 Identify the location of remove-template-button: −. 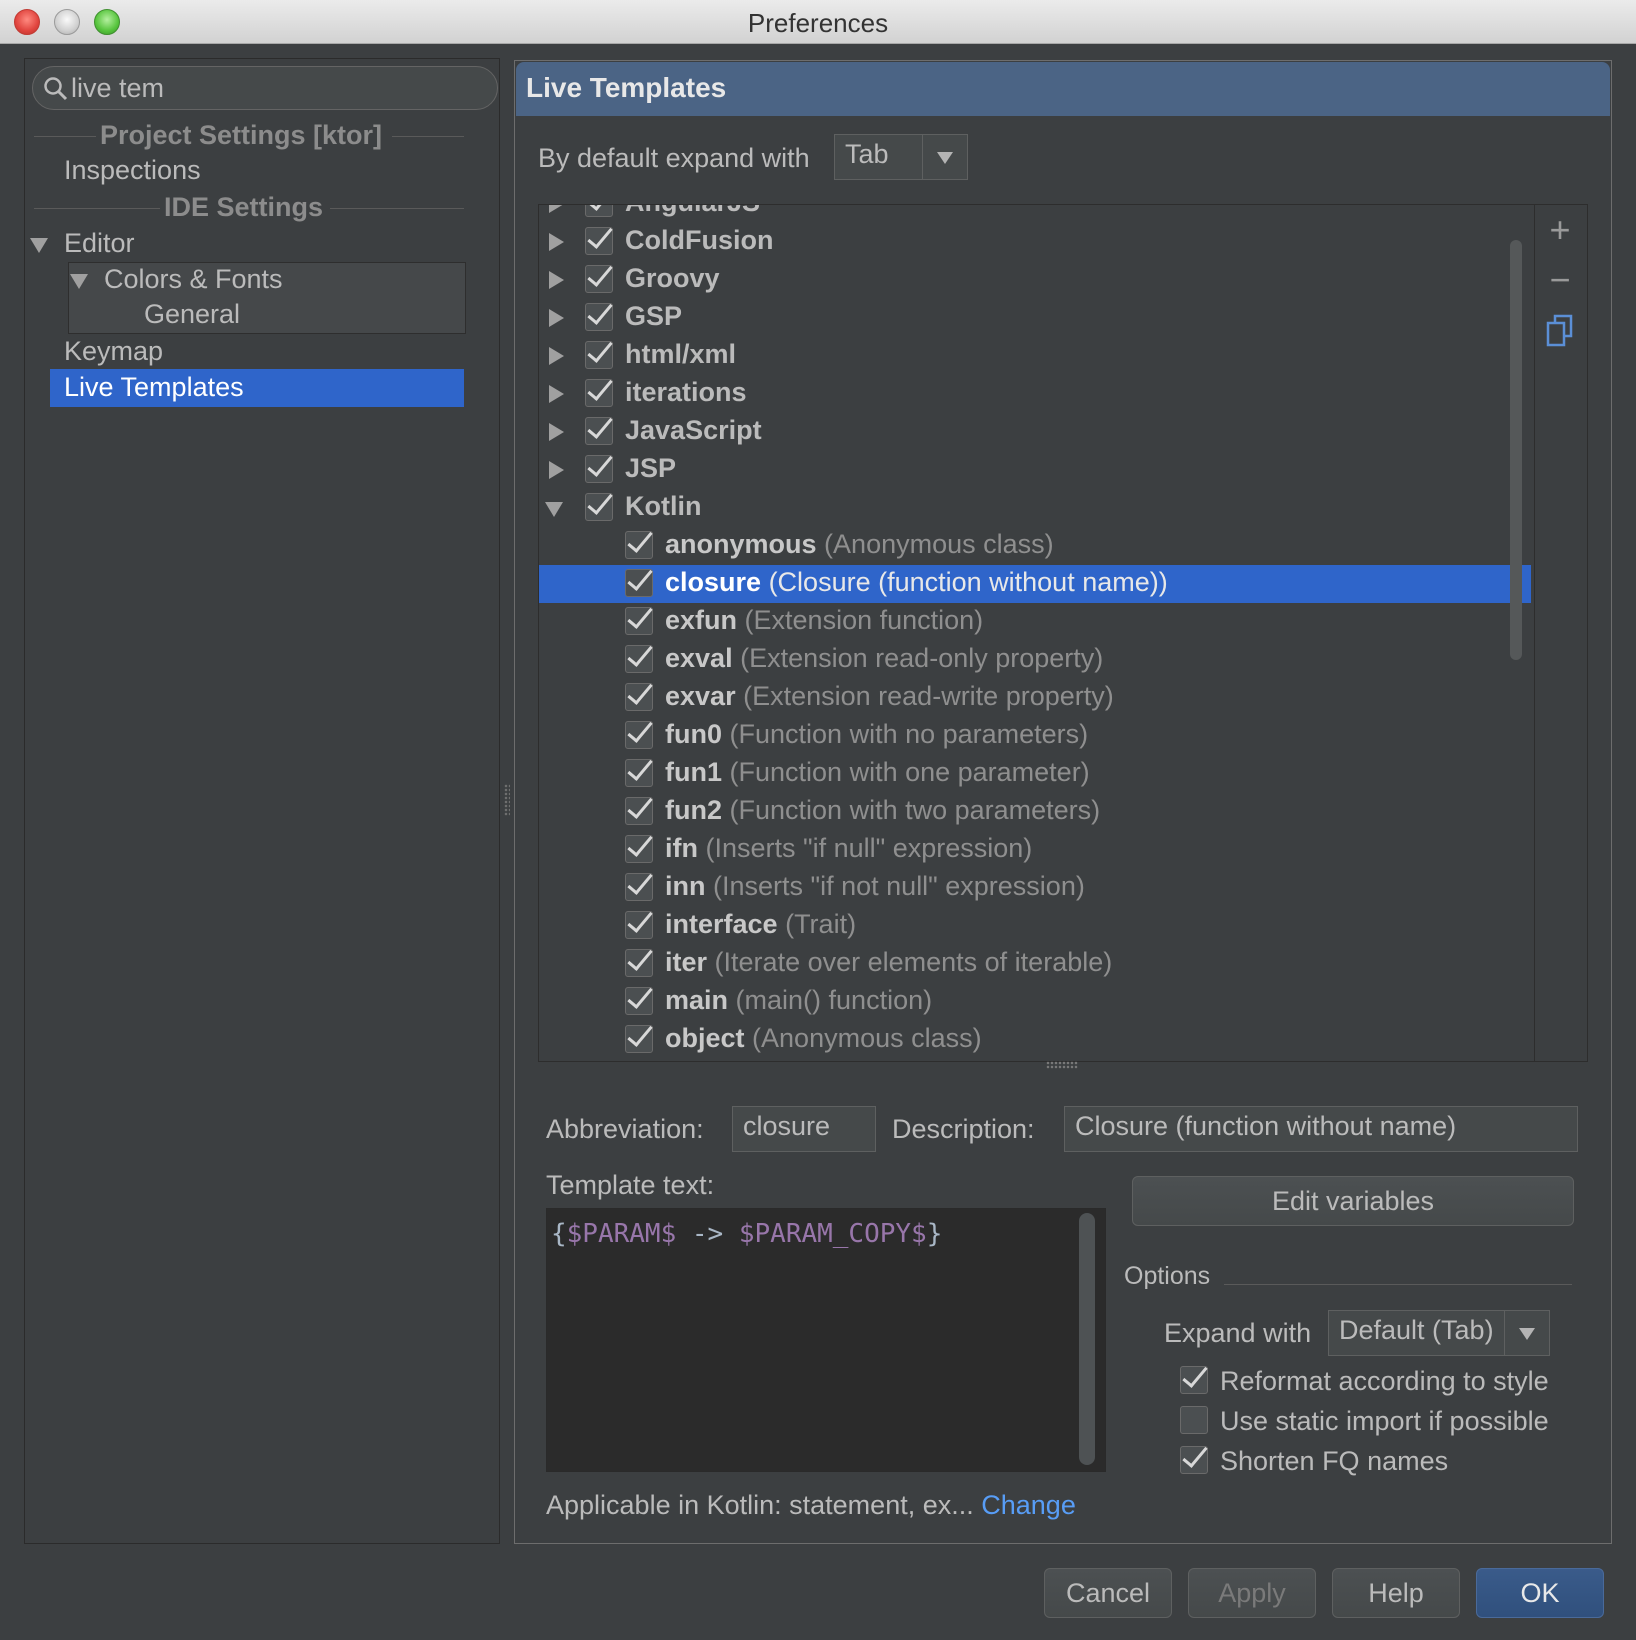
(1560, 280).